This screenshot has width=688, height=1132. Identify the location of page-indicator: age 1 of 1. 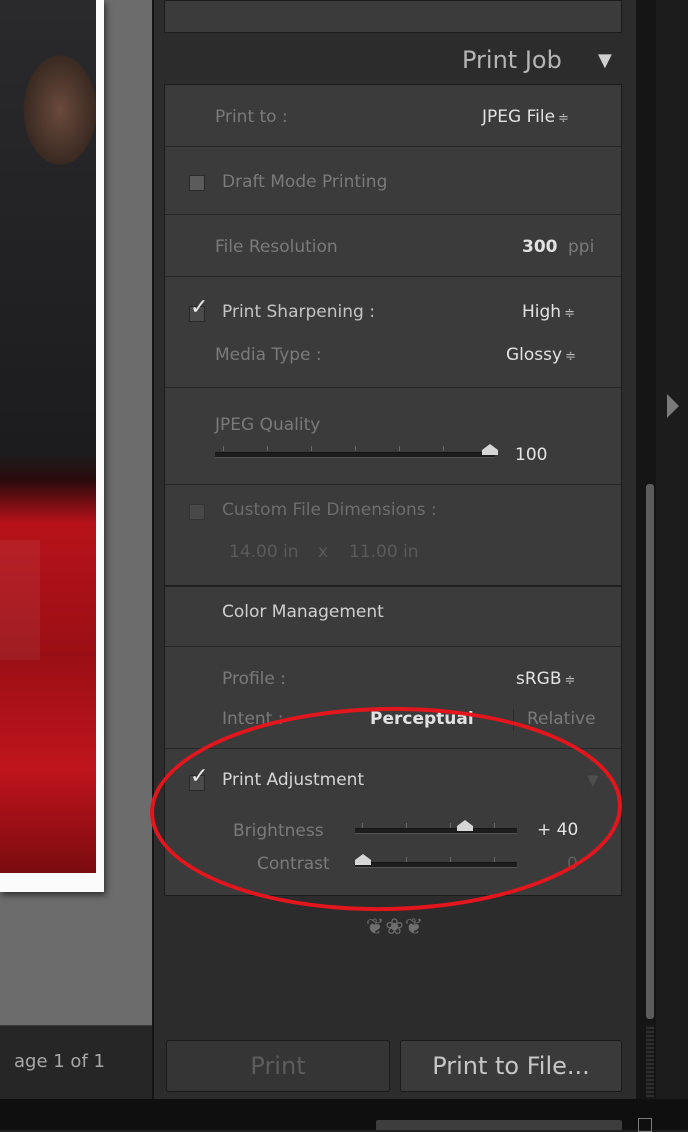
(59, 1061).